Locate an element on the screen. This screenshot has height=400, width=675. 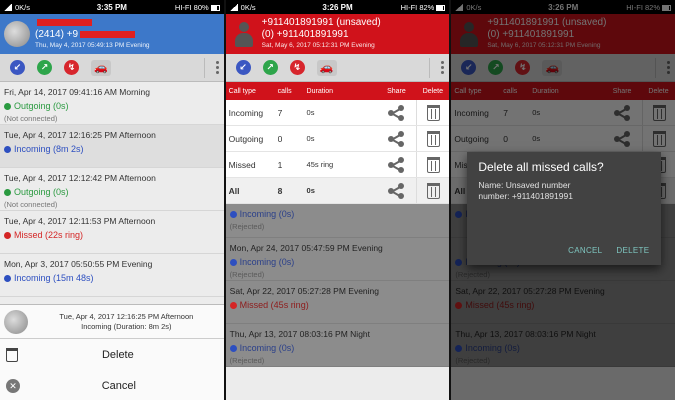
sheet-call-detail: Incoming (Duration: 8m 2s) is located at coordinates (126, 326).